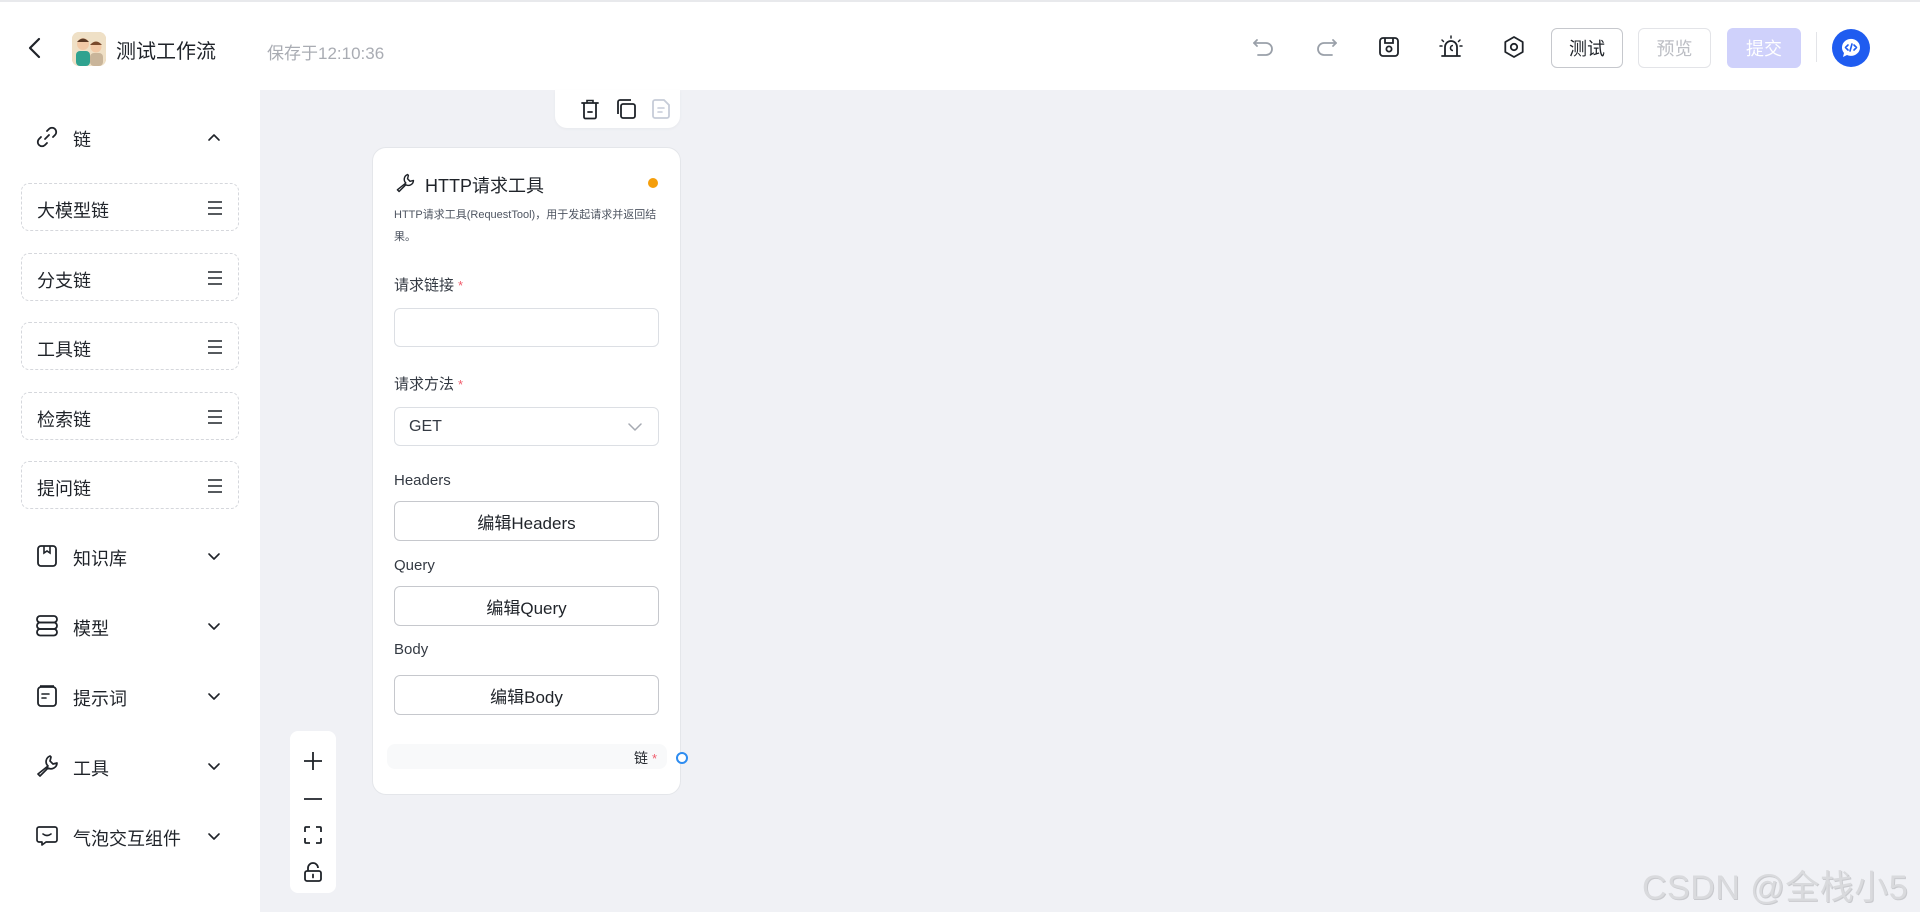 The image size is (1920, 912). I want to click on url-label-text: 请求链接, so click(424, 285).